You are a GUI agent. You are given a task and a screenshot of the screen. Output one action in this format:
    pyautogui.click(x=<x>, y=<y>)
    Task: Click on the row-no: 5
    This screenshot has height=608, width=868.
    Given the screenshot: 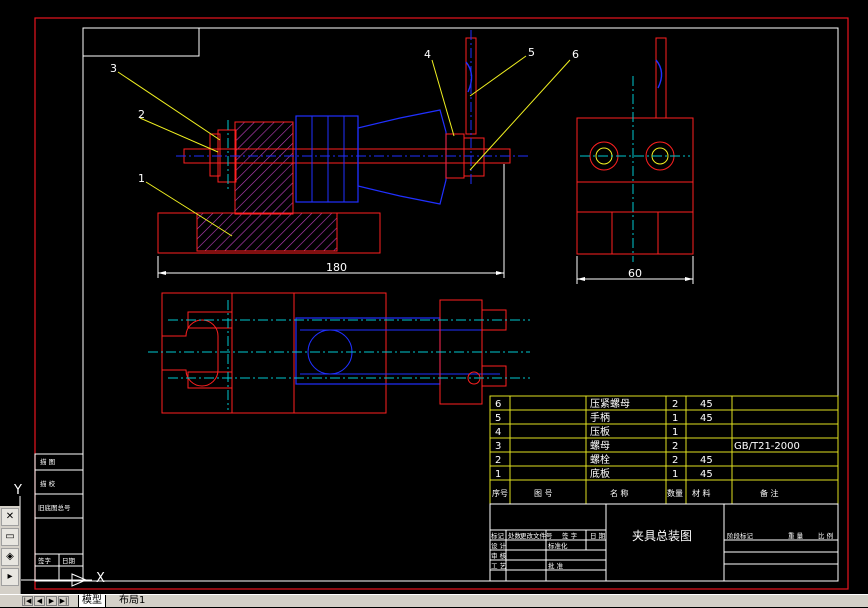 What is the action you would take?
    pyautogui.click(x=498, y=418)
    